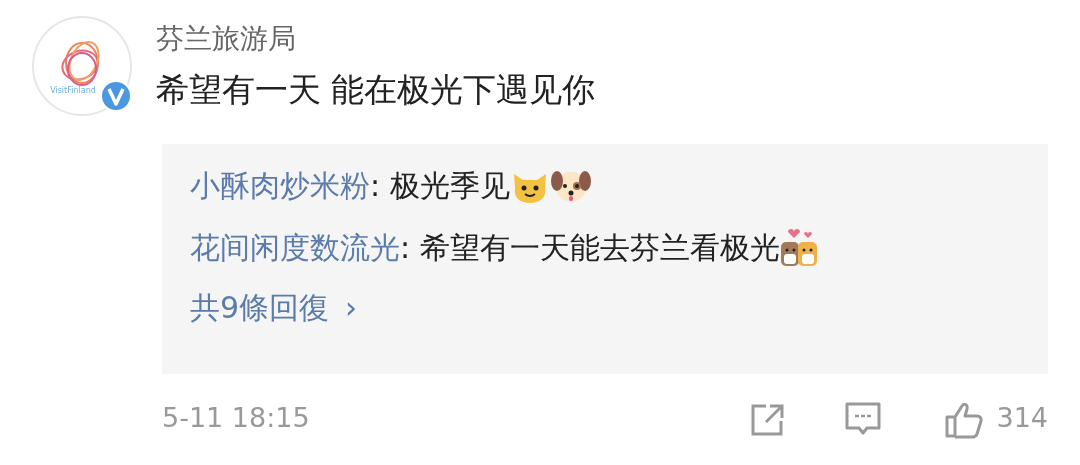 Image resolution: width=1080 pixels, height=465 pixels. I want to click on reply-text: : 极光季见, so click(440, 186).